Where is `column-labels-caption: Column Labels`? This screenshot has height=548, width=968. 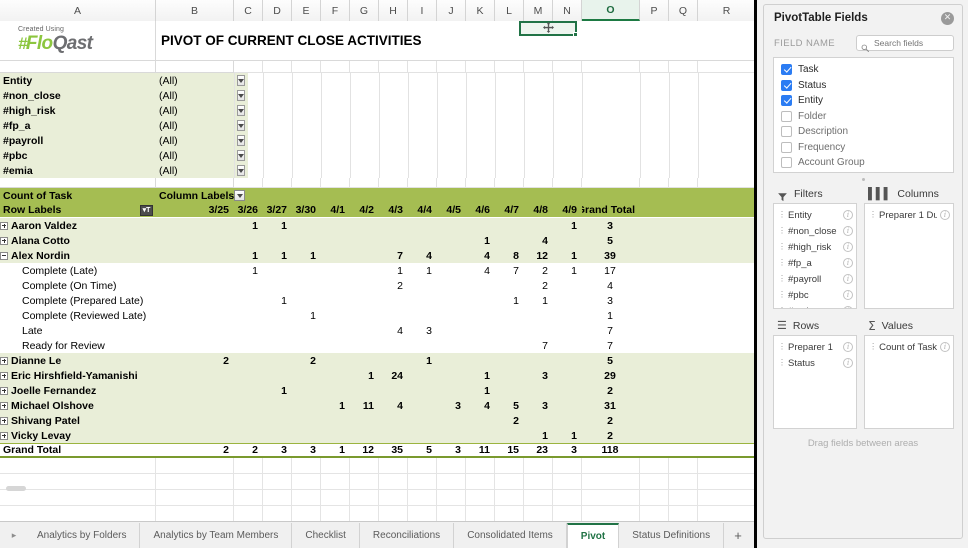 column-labels-caption: Column Labels is located at coordinates (195, 195).